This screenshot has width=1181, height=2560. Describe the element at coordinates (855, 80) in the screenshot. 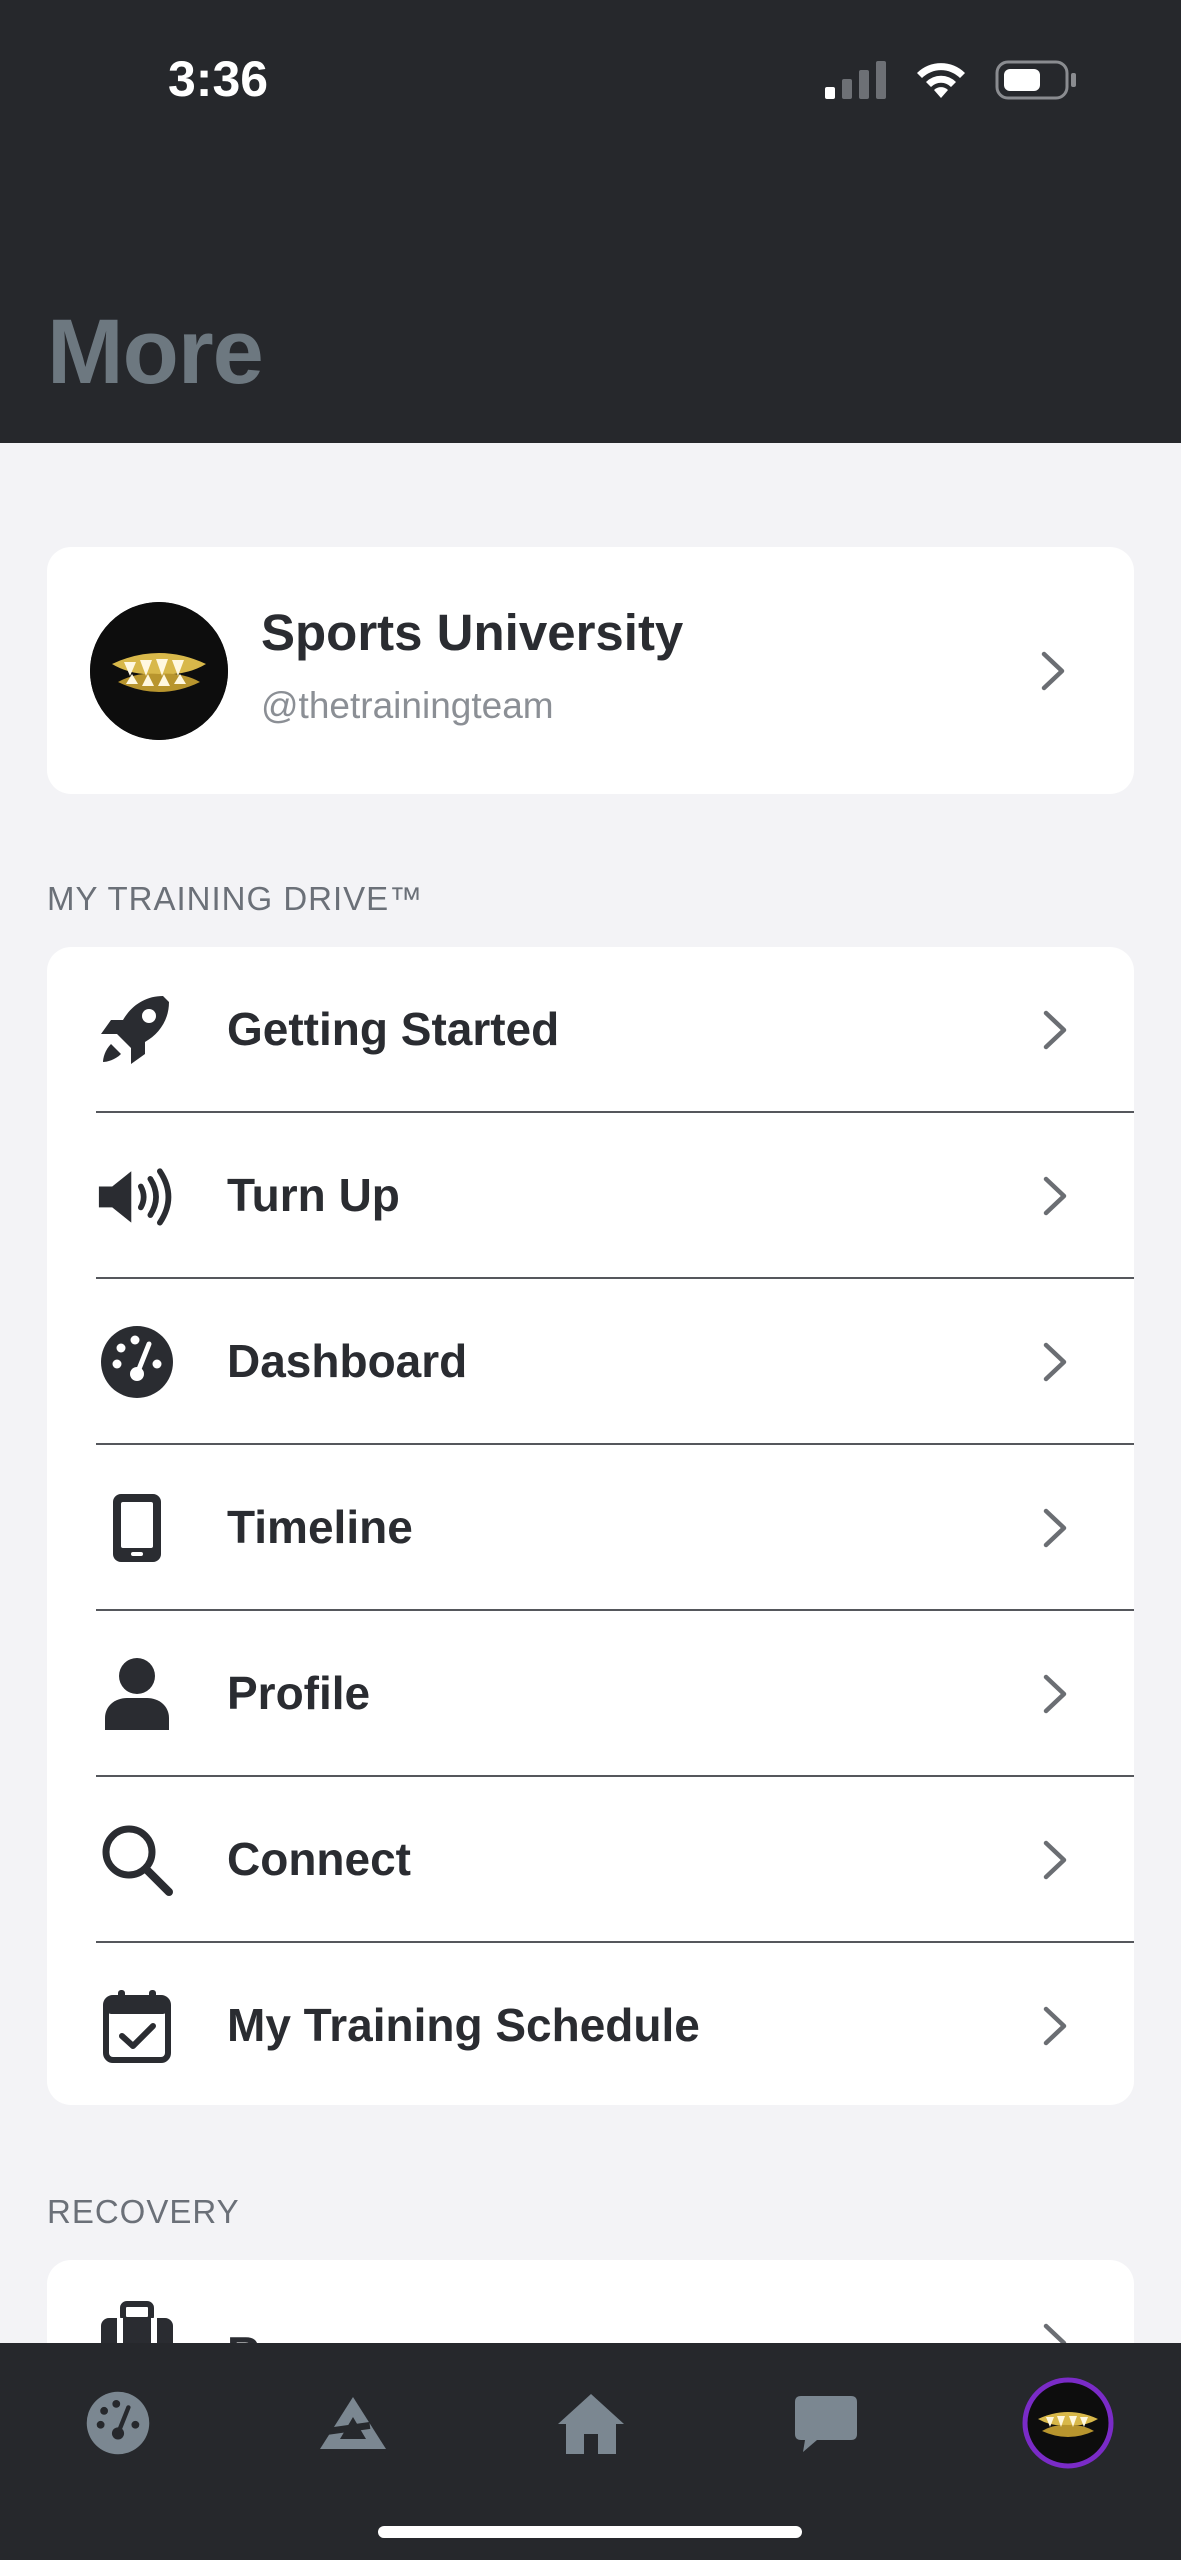

I see `cellular-signal-icon` at that location.